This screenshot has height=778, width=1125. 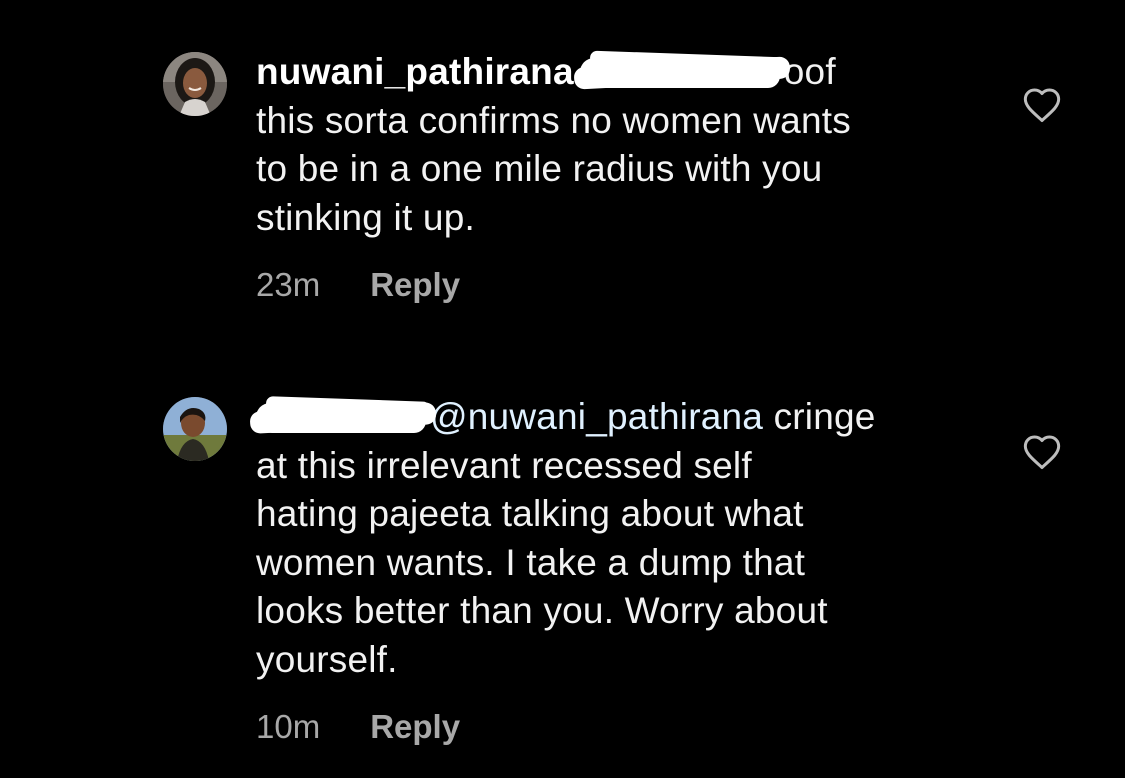 What do you see at coordinates (616, 727) in the screenshot?
I see `comment-meta: 10m Reply` at bounding box center [616, 727].